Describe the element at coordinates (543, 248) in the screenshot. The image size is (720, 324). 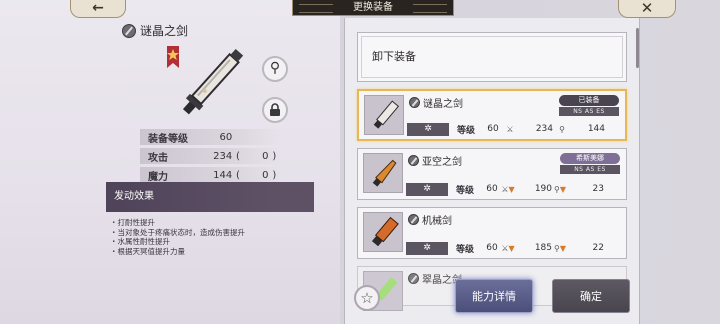
I see `attack-value: 185` at that location.